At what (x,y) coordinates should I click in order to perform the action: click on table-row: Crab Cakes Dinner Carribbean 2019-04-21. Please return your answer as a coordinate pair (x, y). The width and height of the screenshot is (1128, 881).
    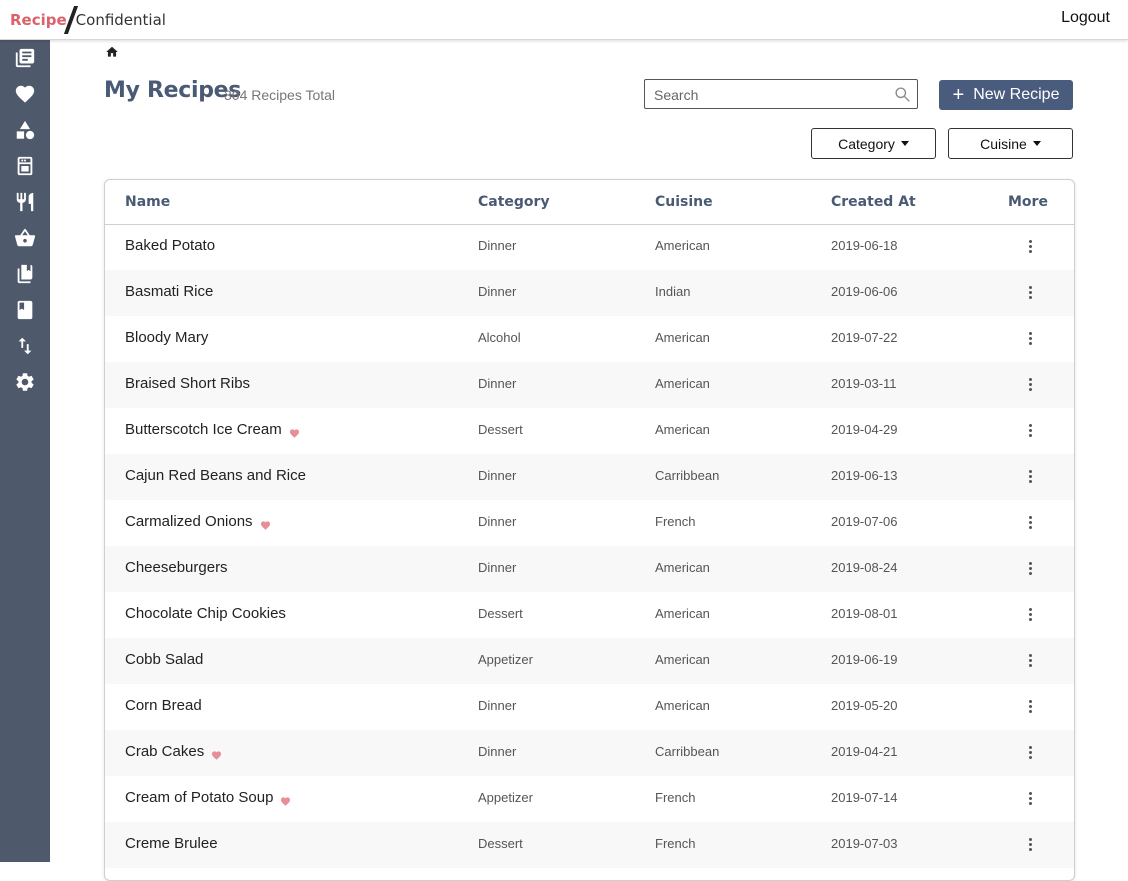
    Looking at the image, I should click on (589, 753).